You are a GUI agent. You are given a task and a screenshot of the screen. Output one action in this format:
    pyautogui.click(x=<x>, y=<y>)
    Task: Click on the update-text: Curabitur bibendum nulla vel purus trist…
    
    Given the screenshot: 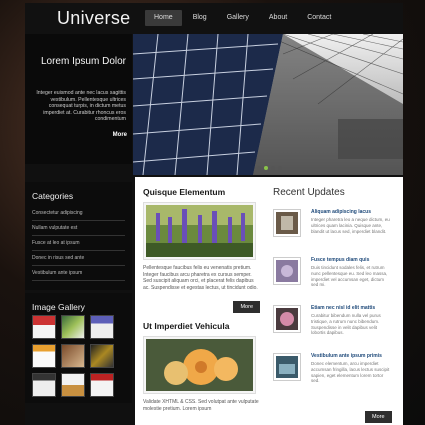 What is the action you would take?
    pyautogui.click(x=346, y=324)
    